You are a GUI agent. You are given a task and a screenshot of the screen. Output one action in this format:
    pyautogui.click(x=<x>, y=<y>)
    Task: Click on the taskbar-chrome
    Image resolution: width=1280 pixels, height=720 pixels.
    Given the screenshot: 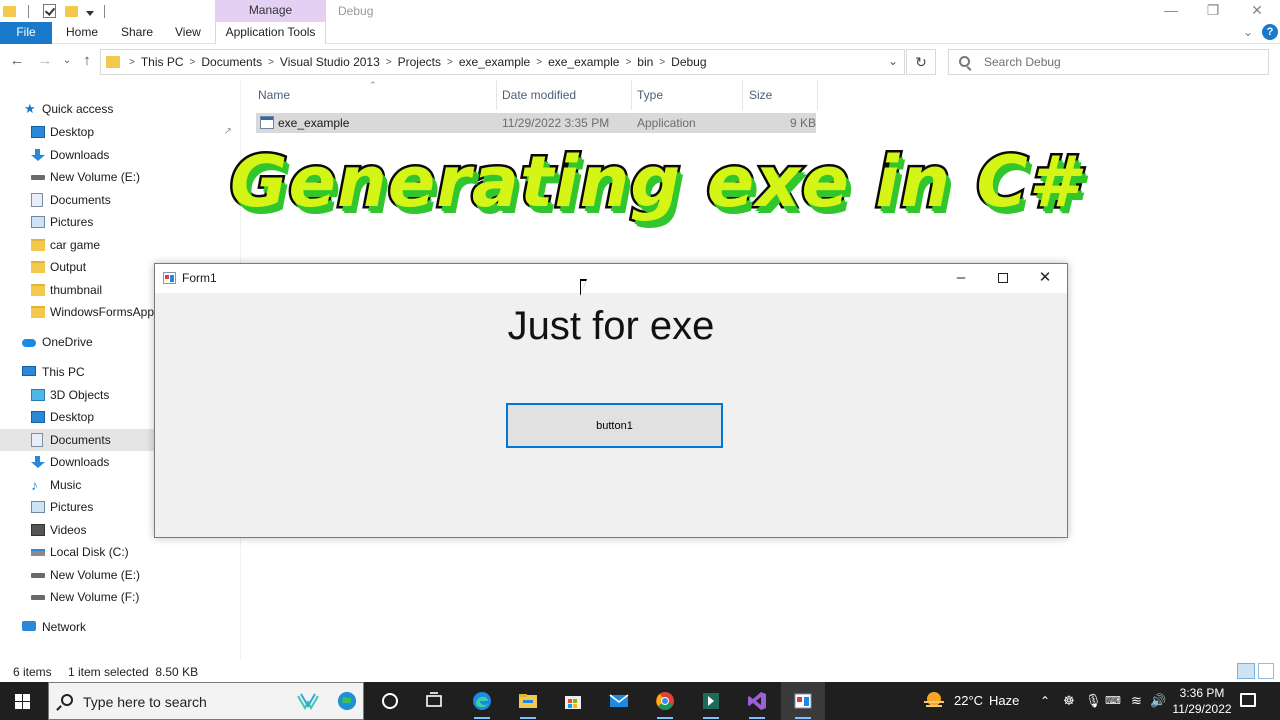 What is the action you would take?
    pyautogui.click(x=665, y=701)
    